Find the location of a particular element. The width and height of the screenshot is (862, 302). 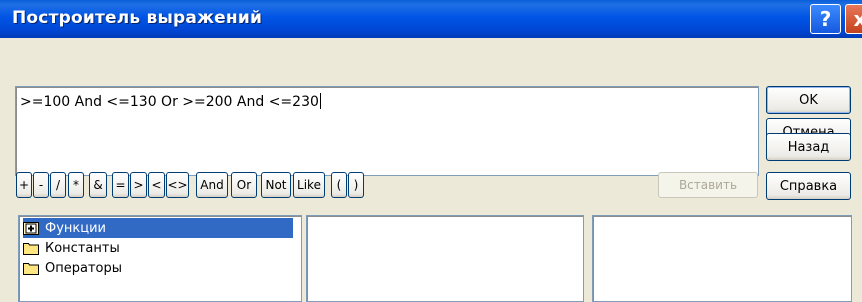

folder-plus-icon is located at coordinates (31, 228).